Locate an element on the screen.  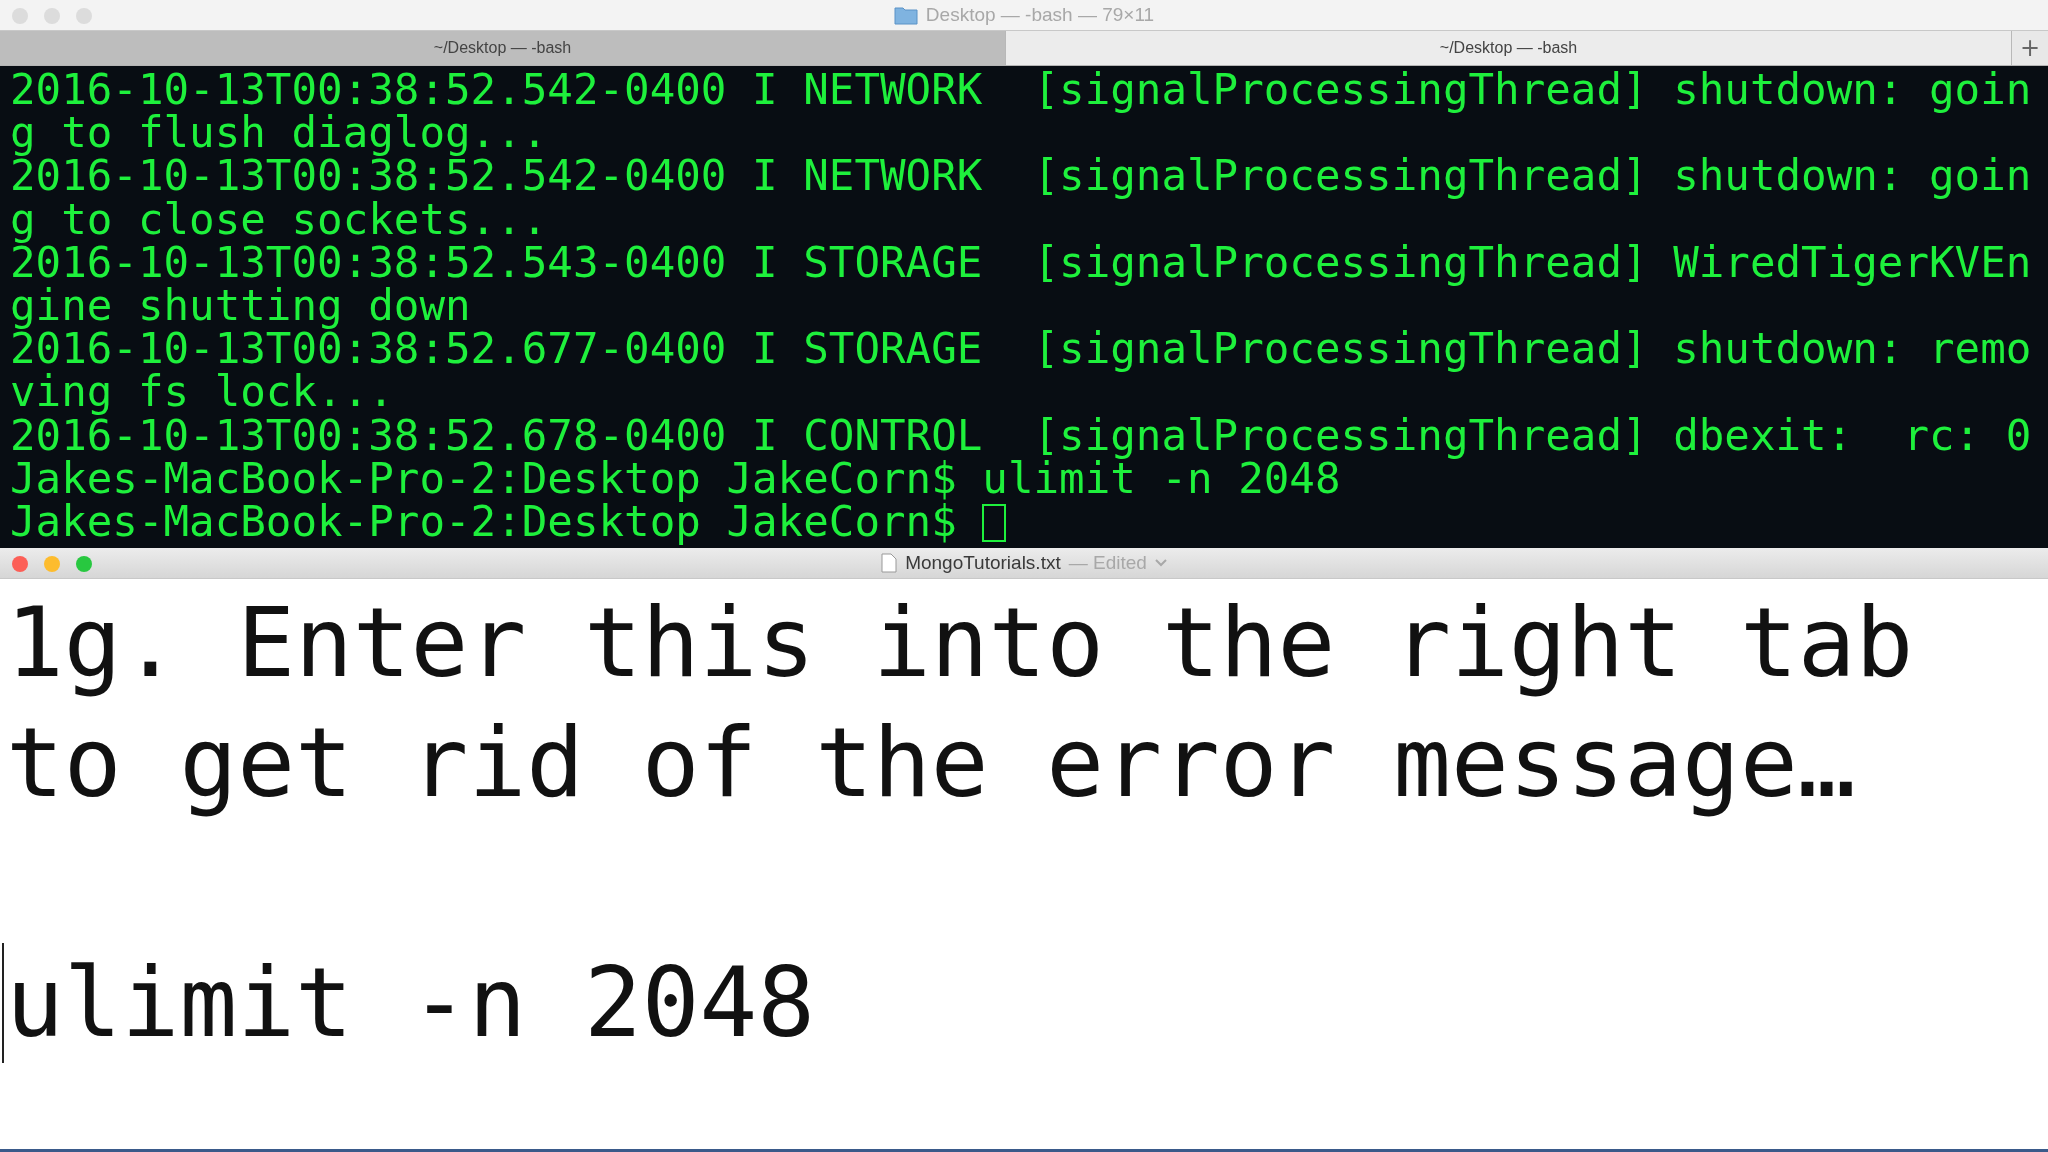
document-icon is located at coordinates (889, 563).